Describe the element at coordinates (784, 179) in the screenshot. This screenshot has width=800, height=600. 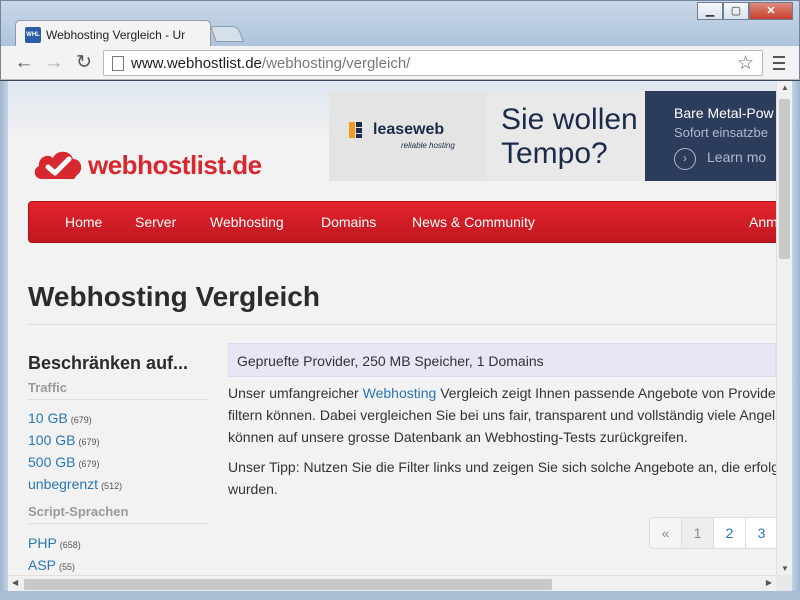
I see `vertical-scroll-thumb` at that location.